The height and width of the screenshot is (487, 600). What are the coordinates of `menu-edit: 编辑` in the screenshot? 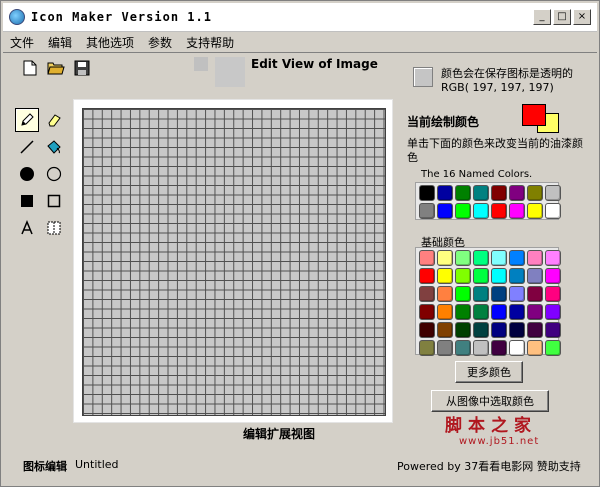 It's located at (60, 42).